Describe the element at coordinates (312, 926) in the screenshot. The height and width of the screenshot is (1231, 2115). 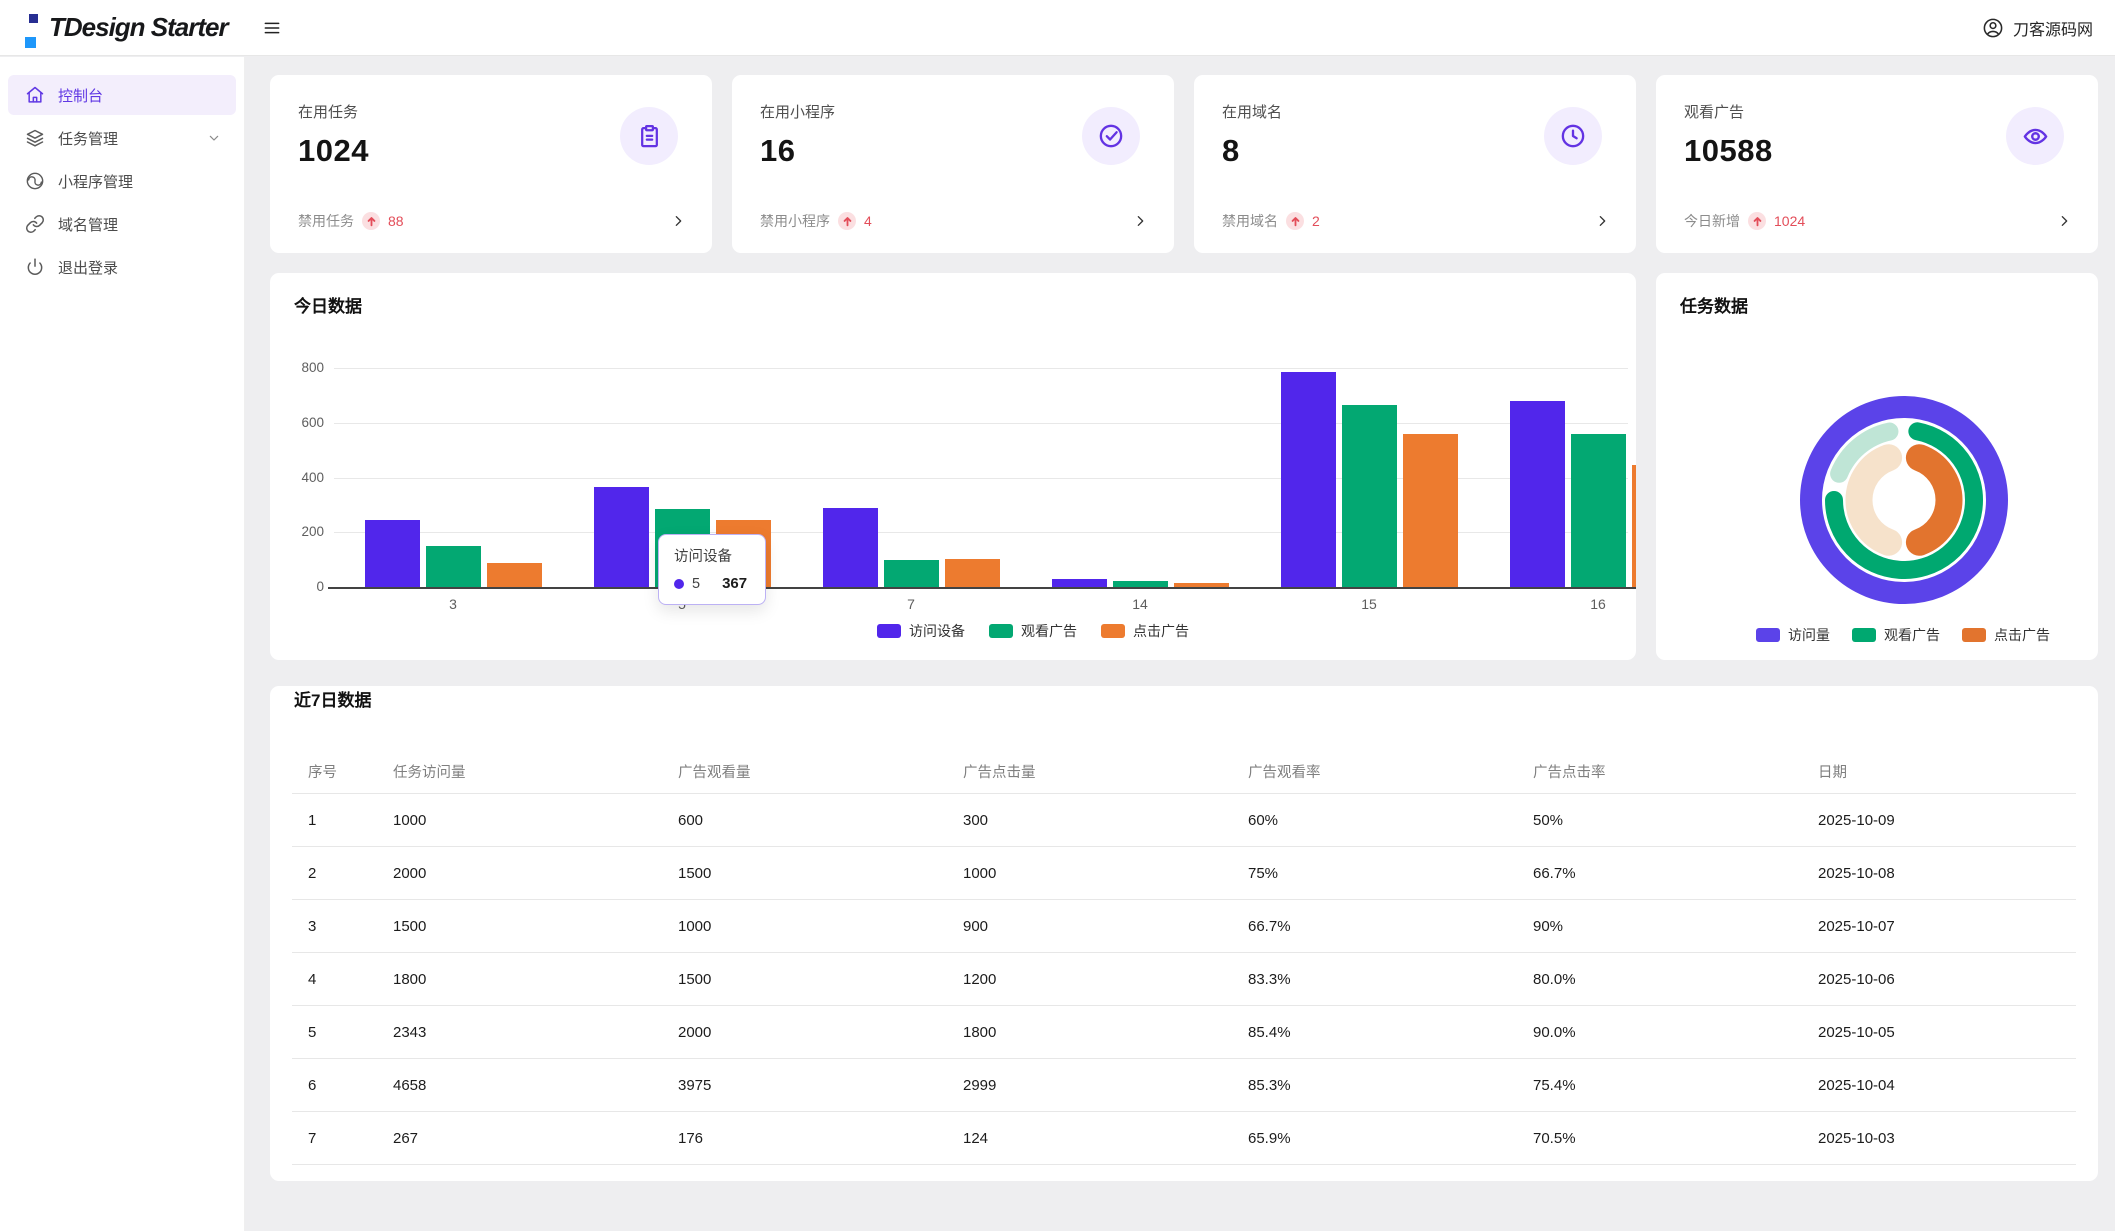
I see `table-cell: 3` at that location.